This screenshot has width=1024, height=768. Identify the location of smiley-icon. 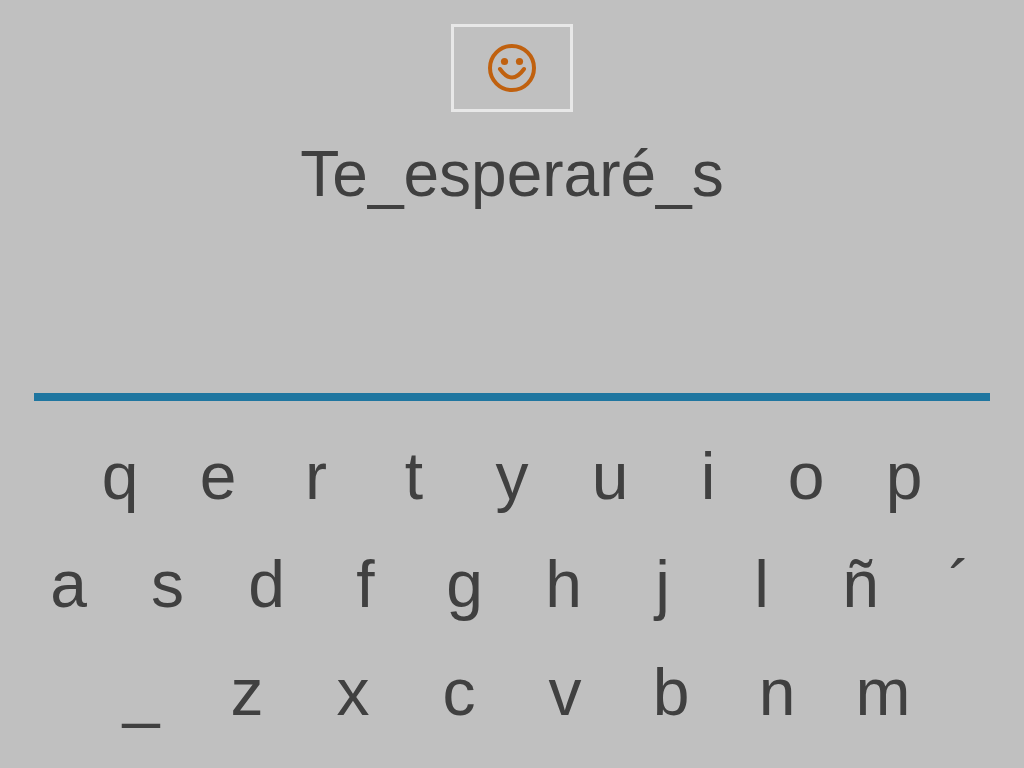
(512, 68).